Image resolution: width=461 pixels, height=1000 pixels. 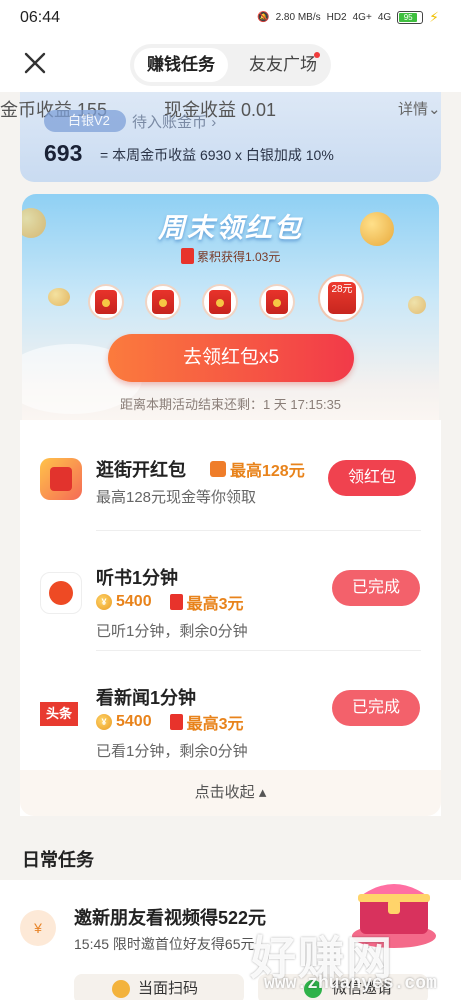 I want to click on status-bar: 06:44 🔕 2.80 MB/s HD2 4G+ 4G 95 ⚡, so click(x=230, y=18).